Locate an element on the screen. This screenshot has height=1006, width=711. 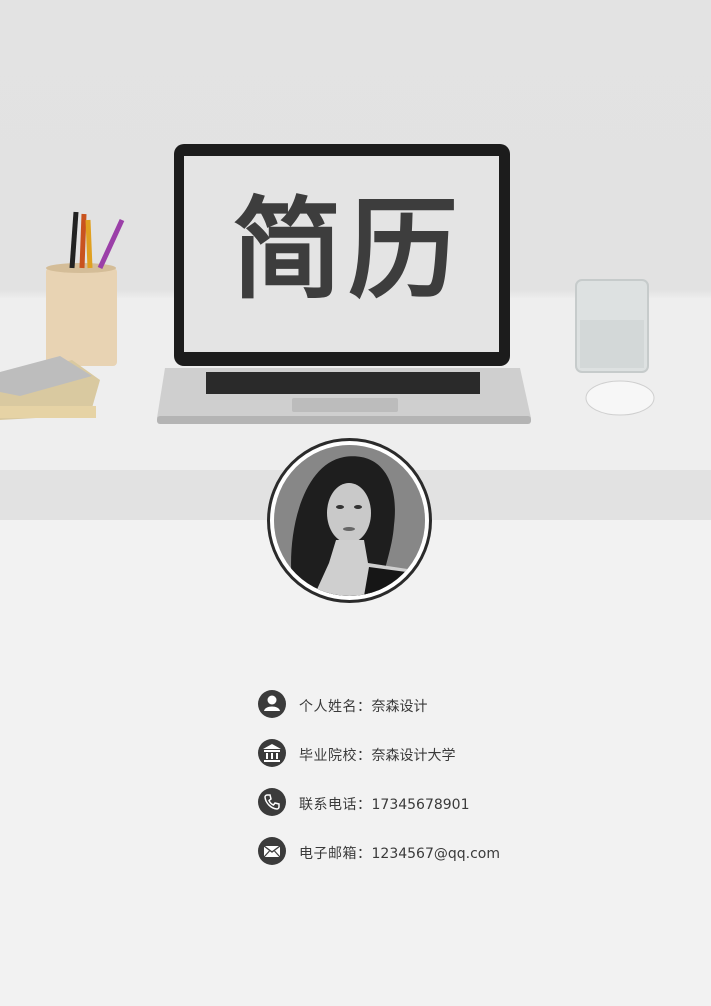
mail-icon is located at coordinates (272, 851).